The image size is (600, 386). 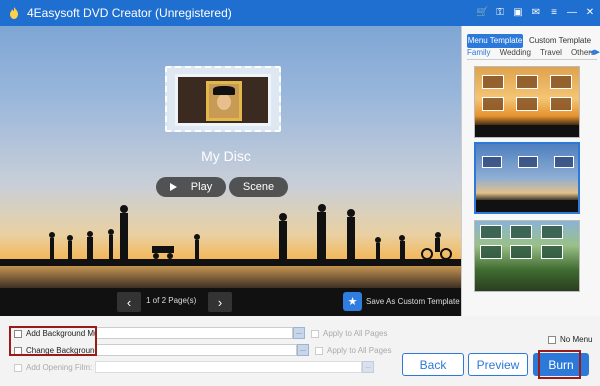 I want to click on opening-film-label: Add Opening Film:, so click(x=59, y=367).